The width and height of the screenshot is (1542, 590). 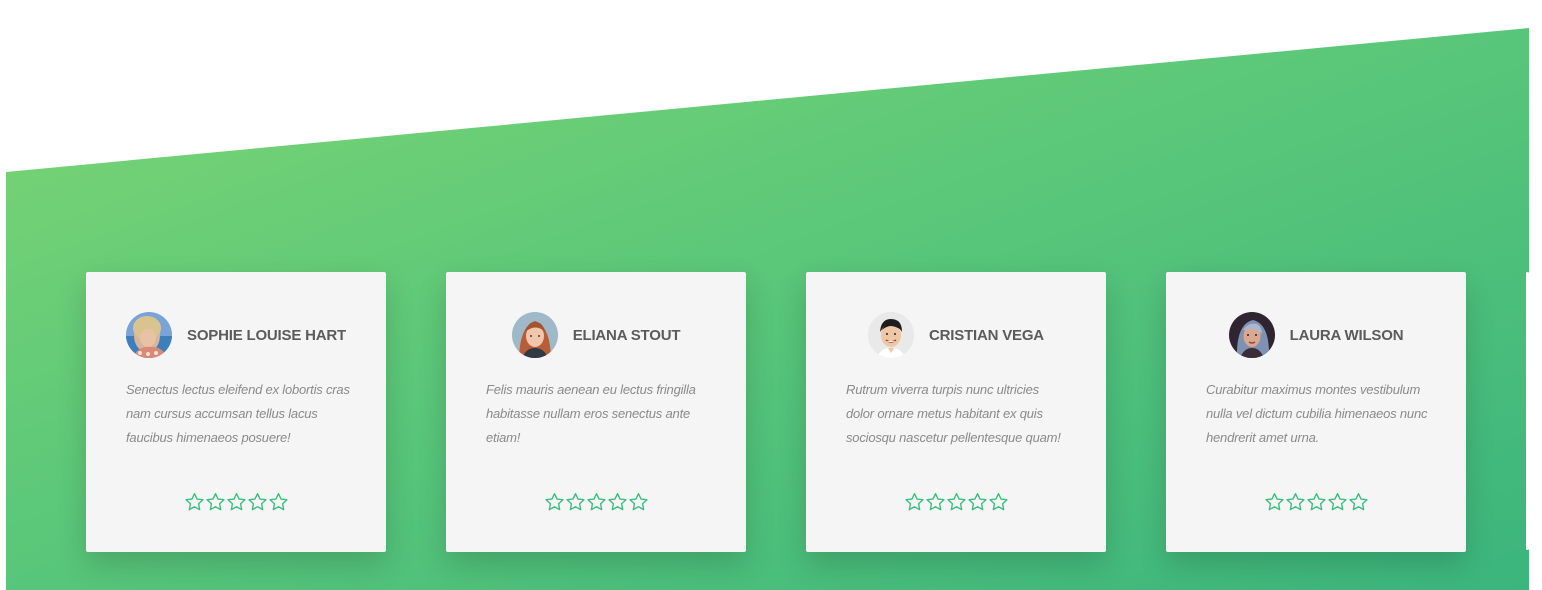 I want to click on reviewer-name: ELIANA STOUT, so click(x=626, y=335).